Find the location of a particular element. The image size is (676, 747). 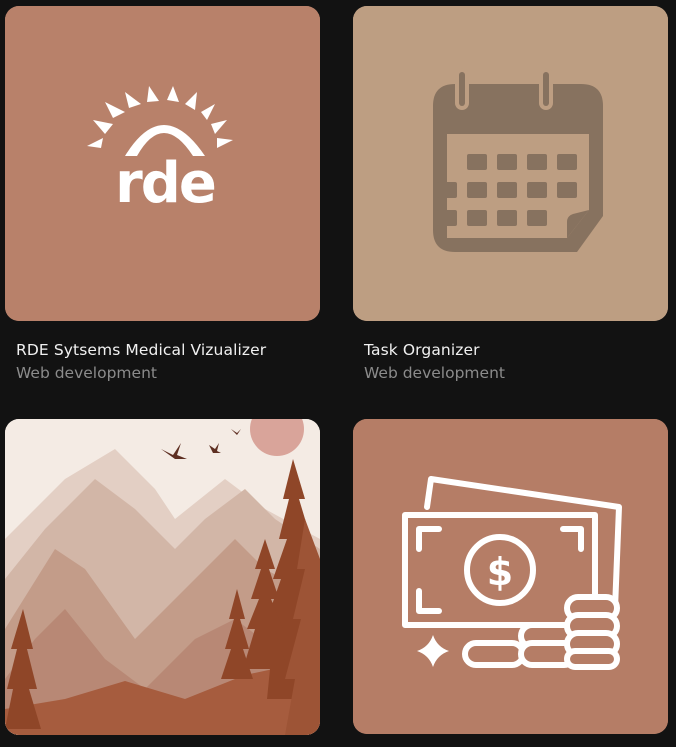

project-title: RDE Sytsems Medical Vizualizer is located at coordinates (168, 350).